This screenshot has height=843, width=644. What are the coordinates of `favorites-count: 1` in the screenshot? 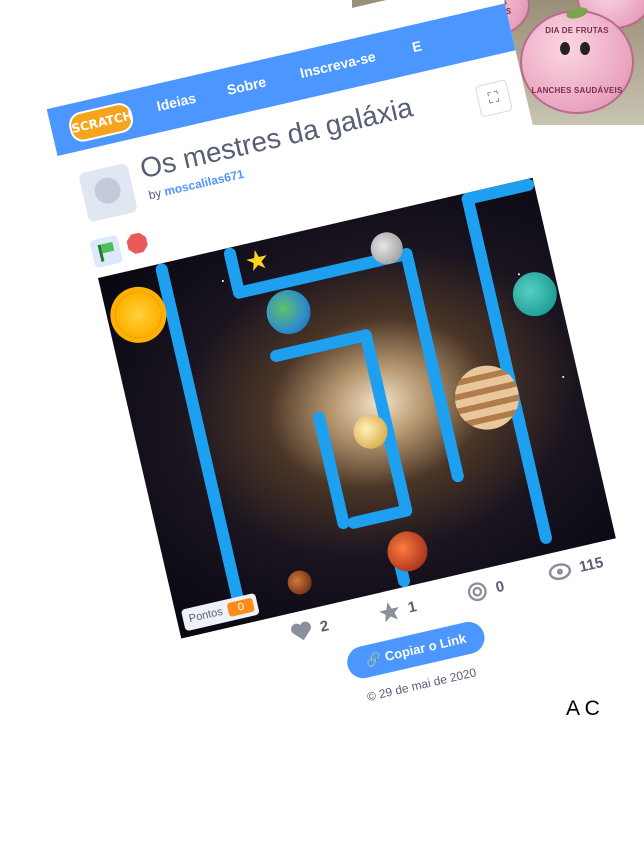 It's located at (412, 606).